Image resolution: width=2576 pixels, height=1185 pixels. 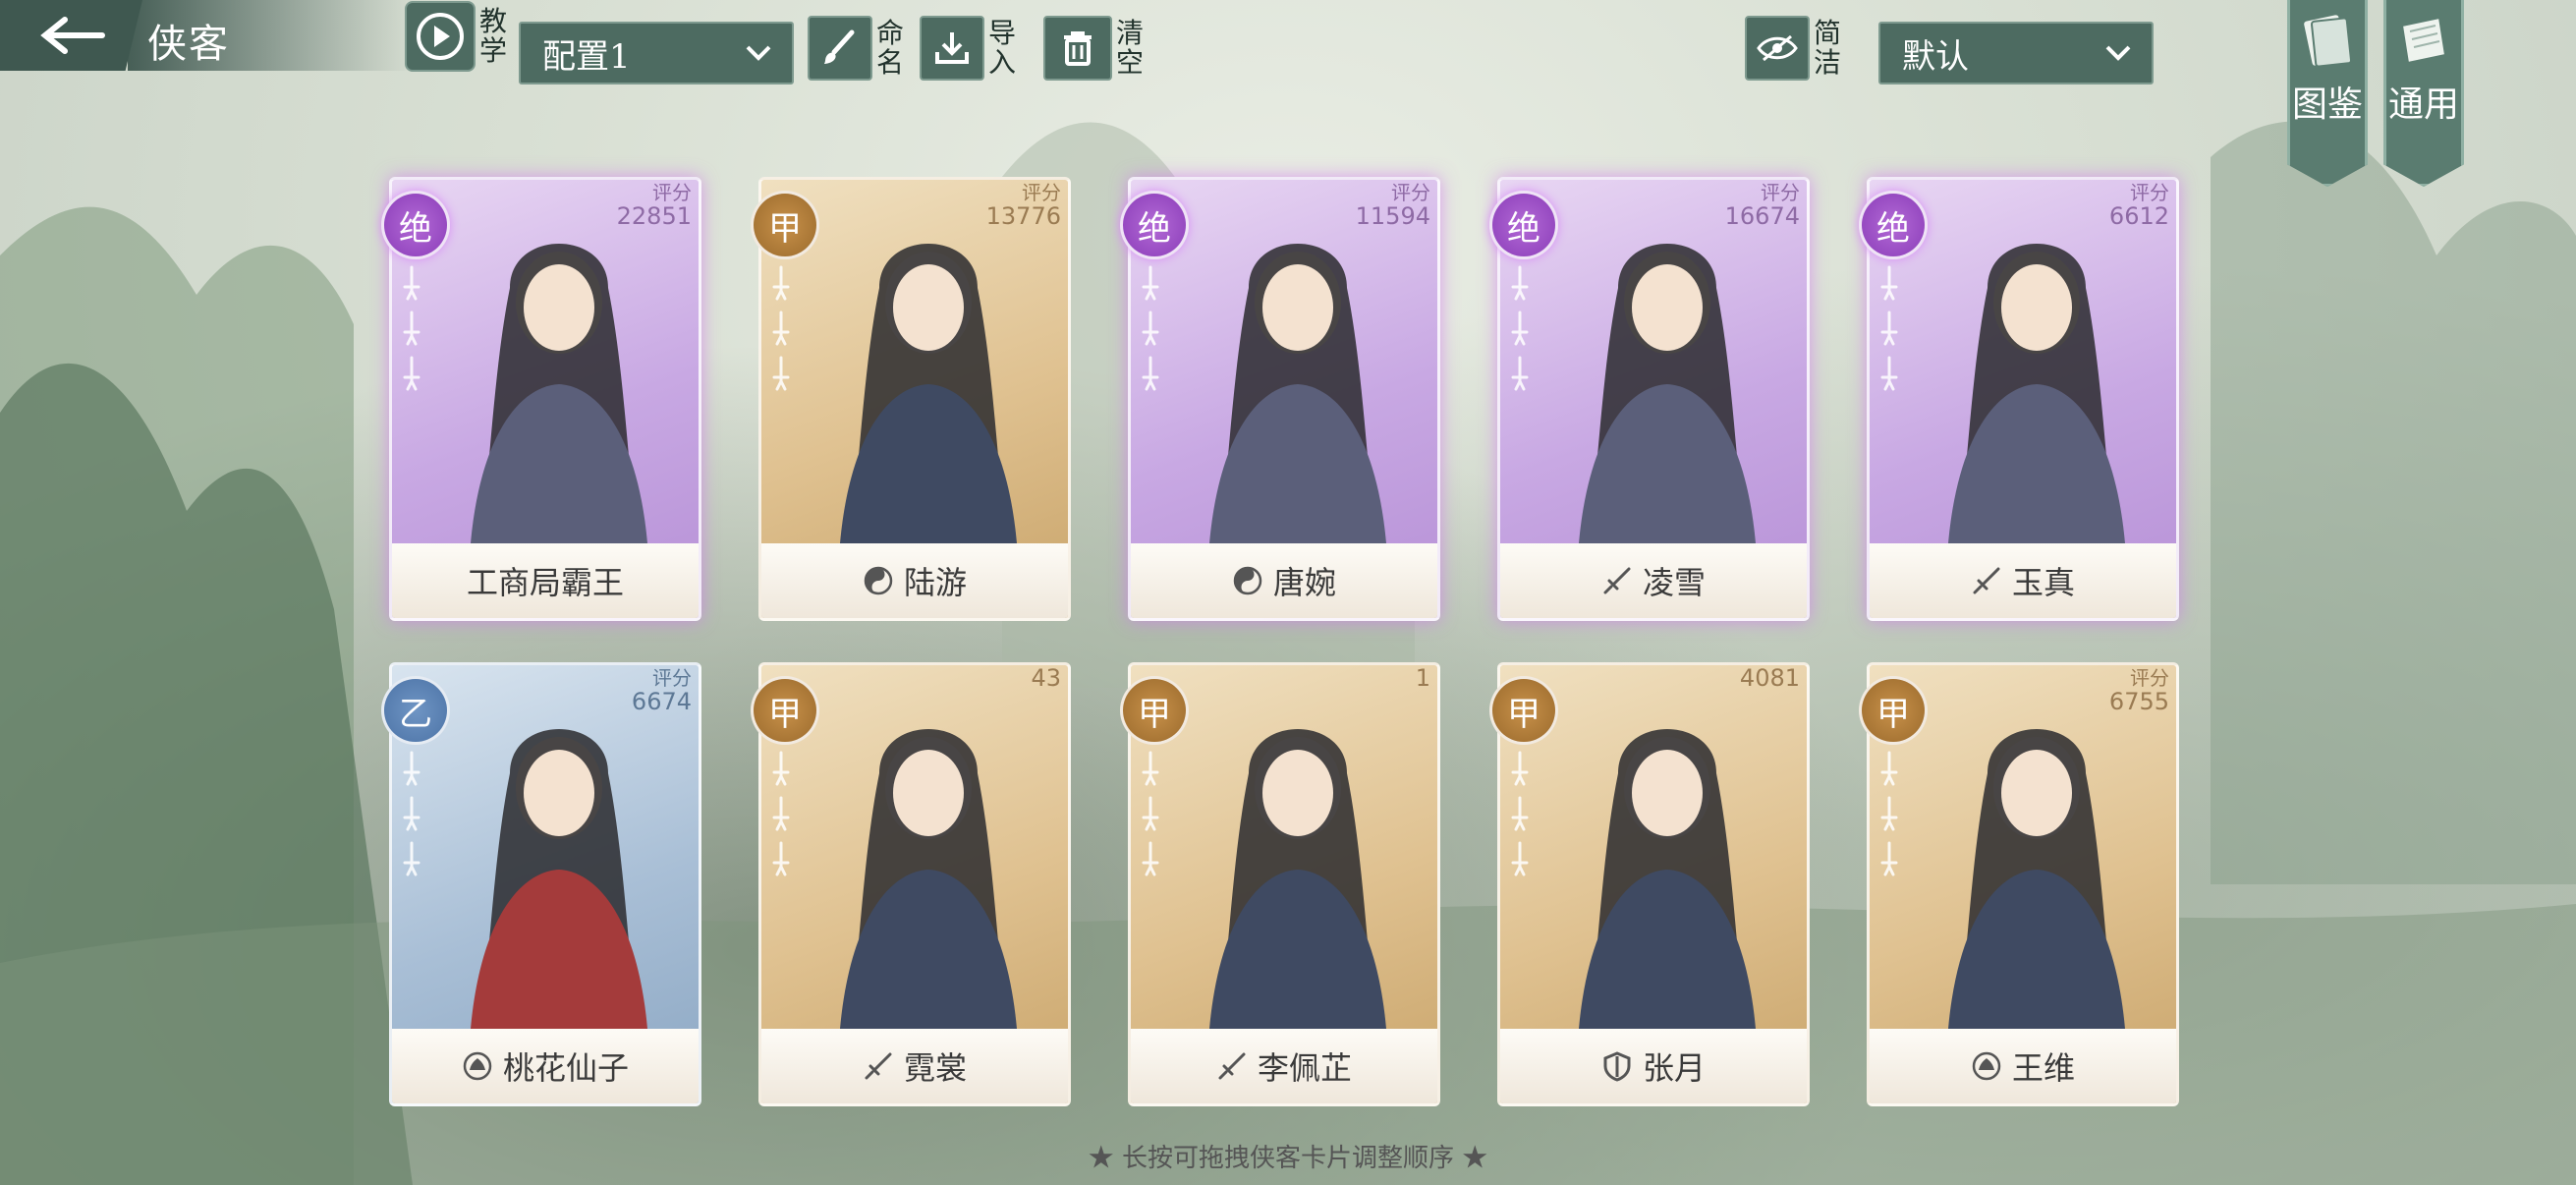 What do you see at coordinates (661, 701) in the screenshot?
I see `score-value: 6674` at bounding box center [661, 701].